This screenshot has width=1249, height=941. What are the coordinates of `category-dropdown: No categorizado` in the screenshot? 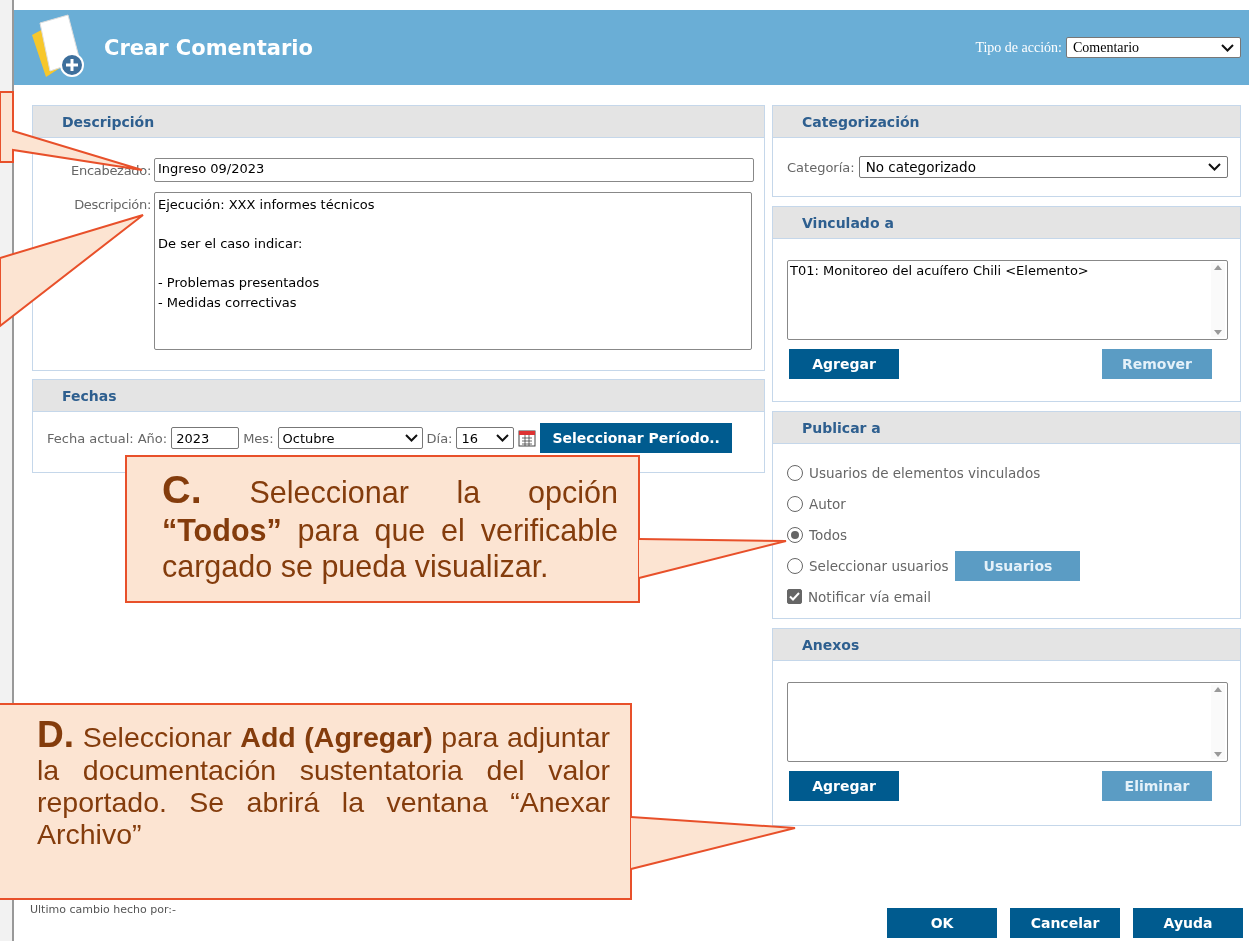 It's located at (1043, 167).